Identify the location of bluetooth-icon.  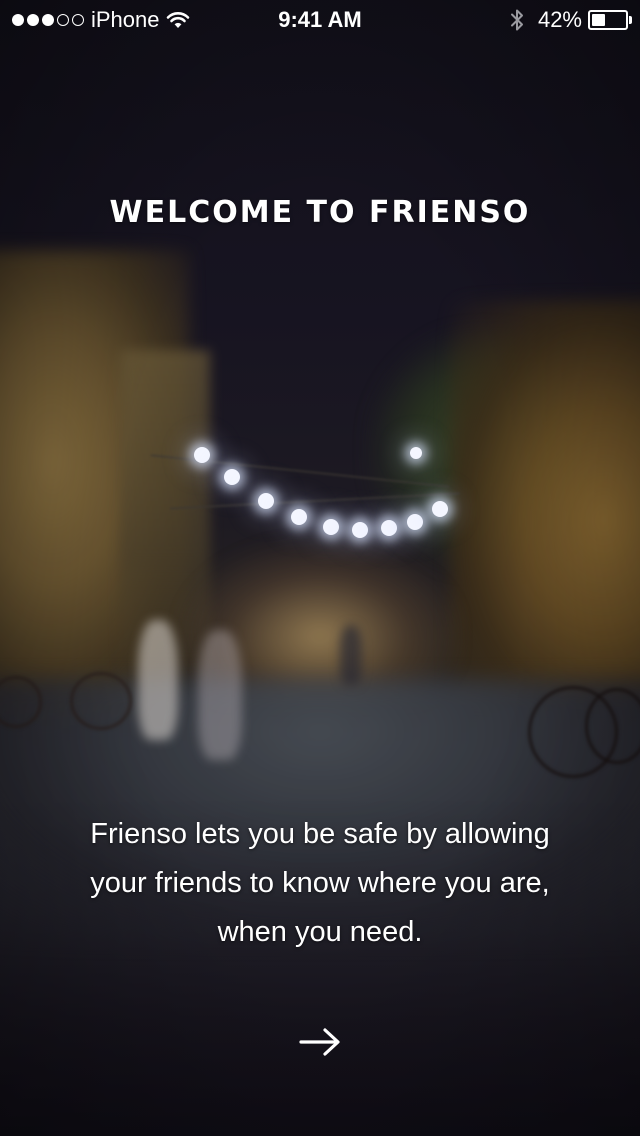
(517, 20).